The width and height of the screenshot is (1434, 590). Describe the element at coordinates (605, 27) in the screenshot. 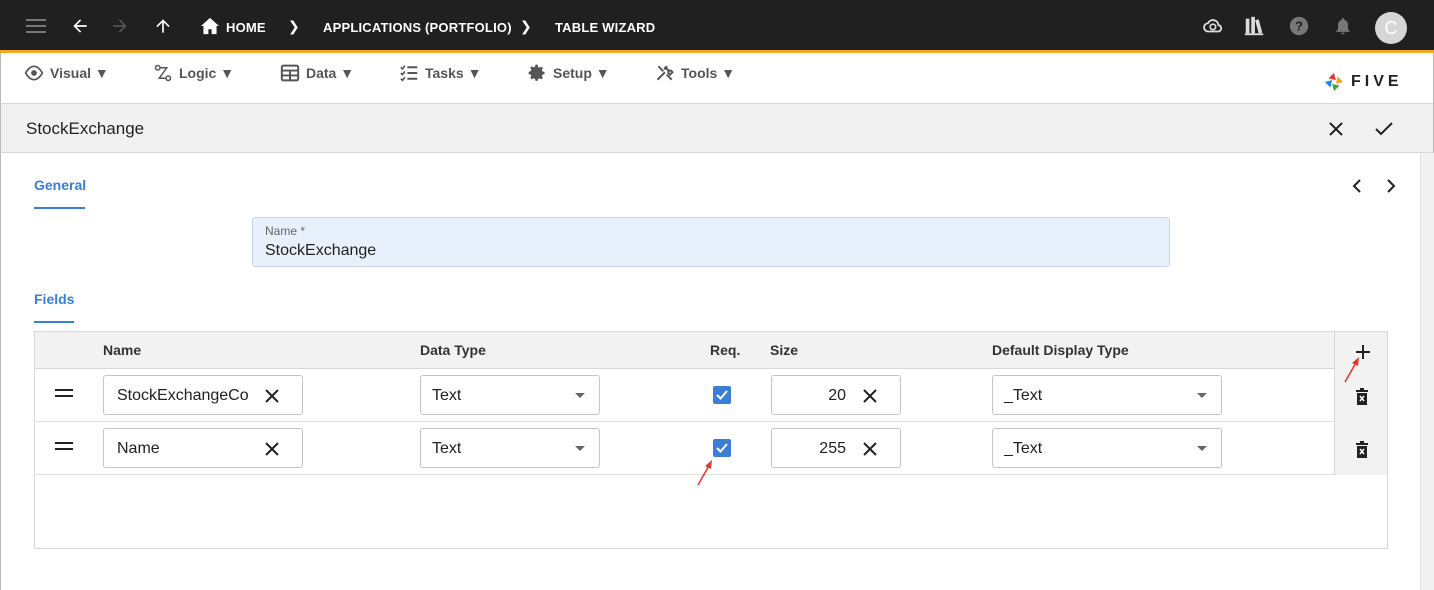

I see `breadcrumb-table-wizard: TABLE WIZARD` at that location.